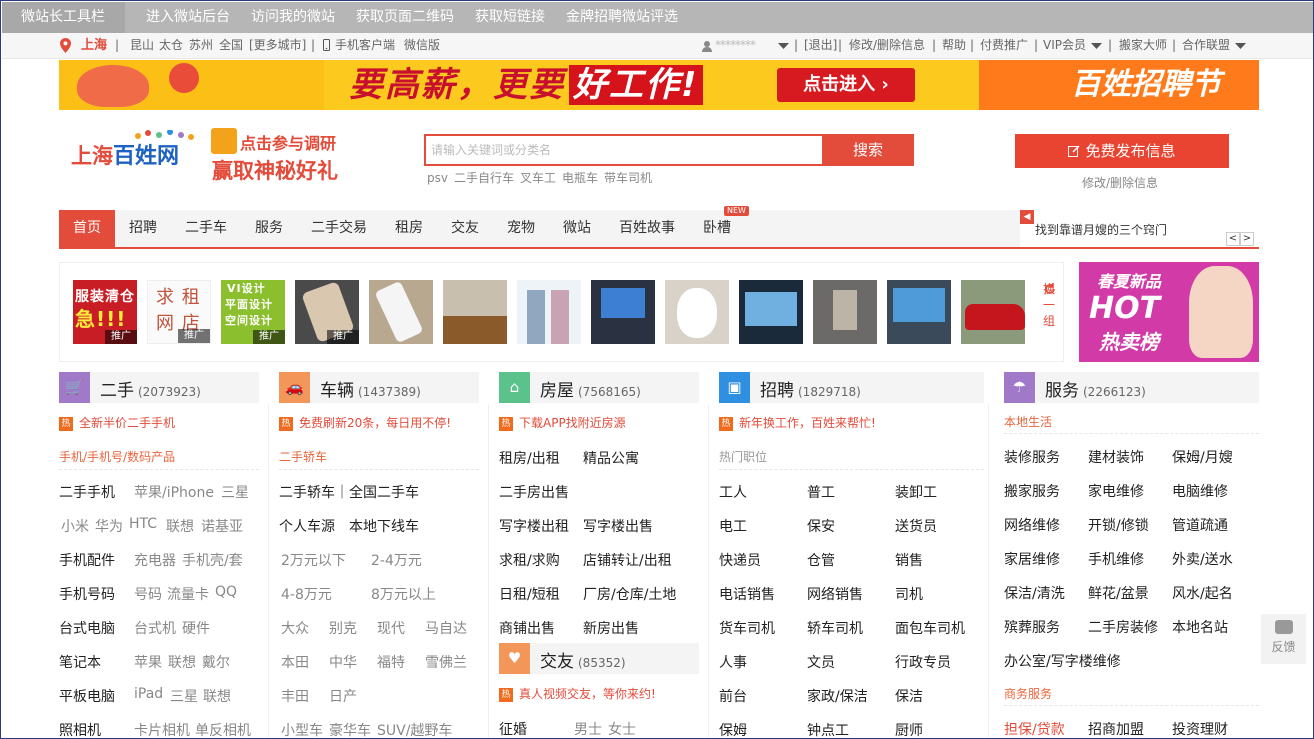  What do you see at coordinates (222, 526) in the screenshot?
I see `category-link: 诺基亚` at bounding box center [222, 526].